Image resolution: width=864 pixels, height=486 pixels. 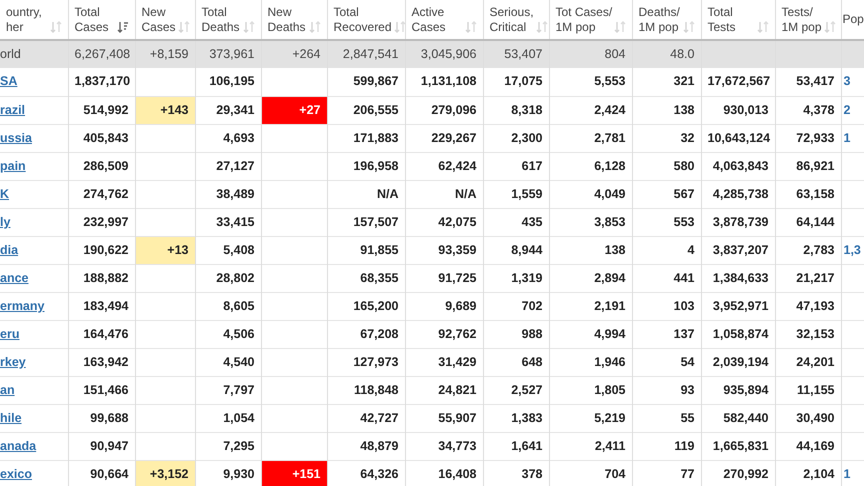 What do you see at coordinates (366, 418) in the screenshot?
I see `table-cell: 42,727` at bounding box center [366, 418].